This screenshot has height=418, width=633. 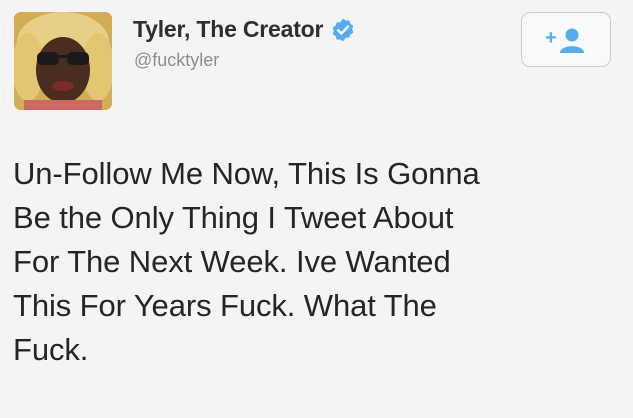 What do you see at coordinates (343, 29) in the screenshot?
I see `verified-badge-icon` at bounding box center [343, 29].